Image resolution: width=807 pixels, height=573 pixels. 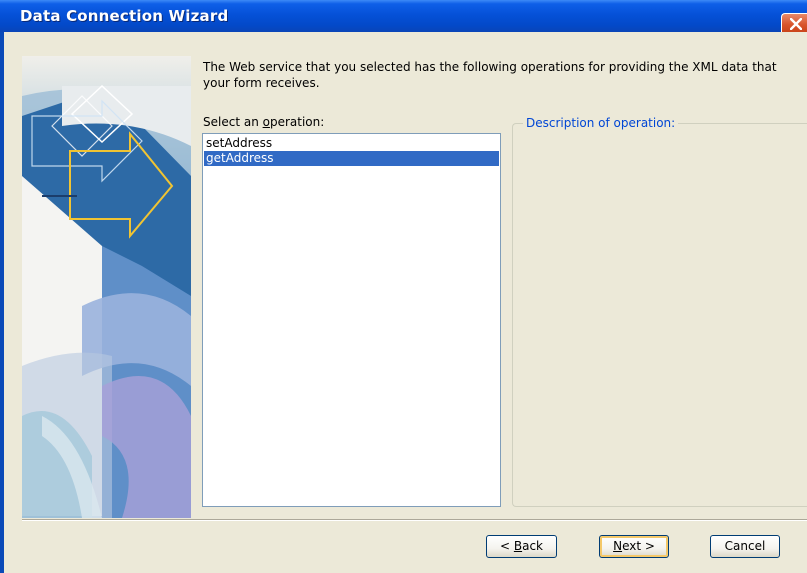 What do you see at coordinates (351, 158) in the screenshot?
I see `operation-item-getaddress: getAddress` at bounding box center [351, 158].